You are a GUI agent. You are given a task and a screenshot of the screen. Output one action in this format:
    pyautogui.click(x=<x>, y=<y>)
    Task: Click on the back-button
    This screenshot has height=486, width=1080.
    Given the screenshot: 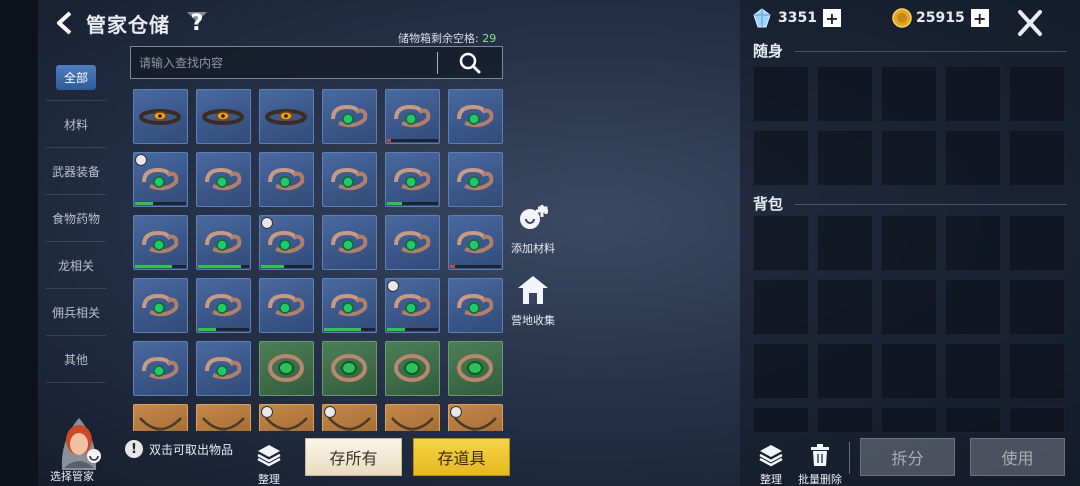 What is the action you would take?
    pyautogui.click(x=65, y=23)
    